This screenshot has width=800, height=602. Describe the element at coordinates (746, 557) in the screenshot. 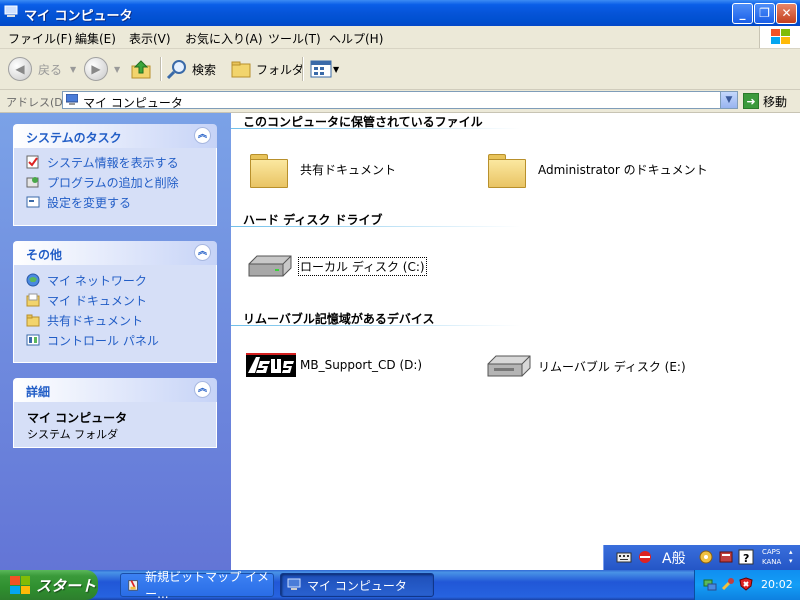

I see `help-icon: ?` at that location.